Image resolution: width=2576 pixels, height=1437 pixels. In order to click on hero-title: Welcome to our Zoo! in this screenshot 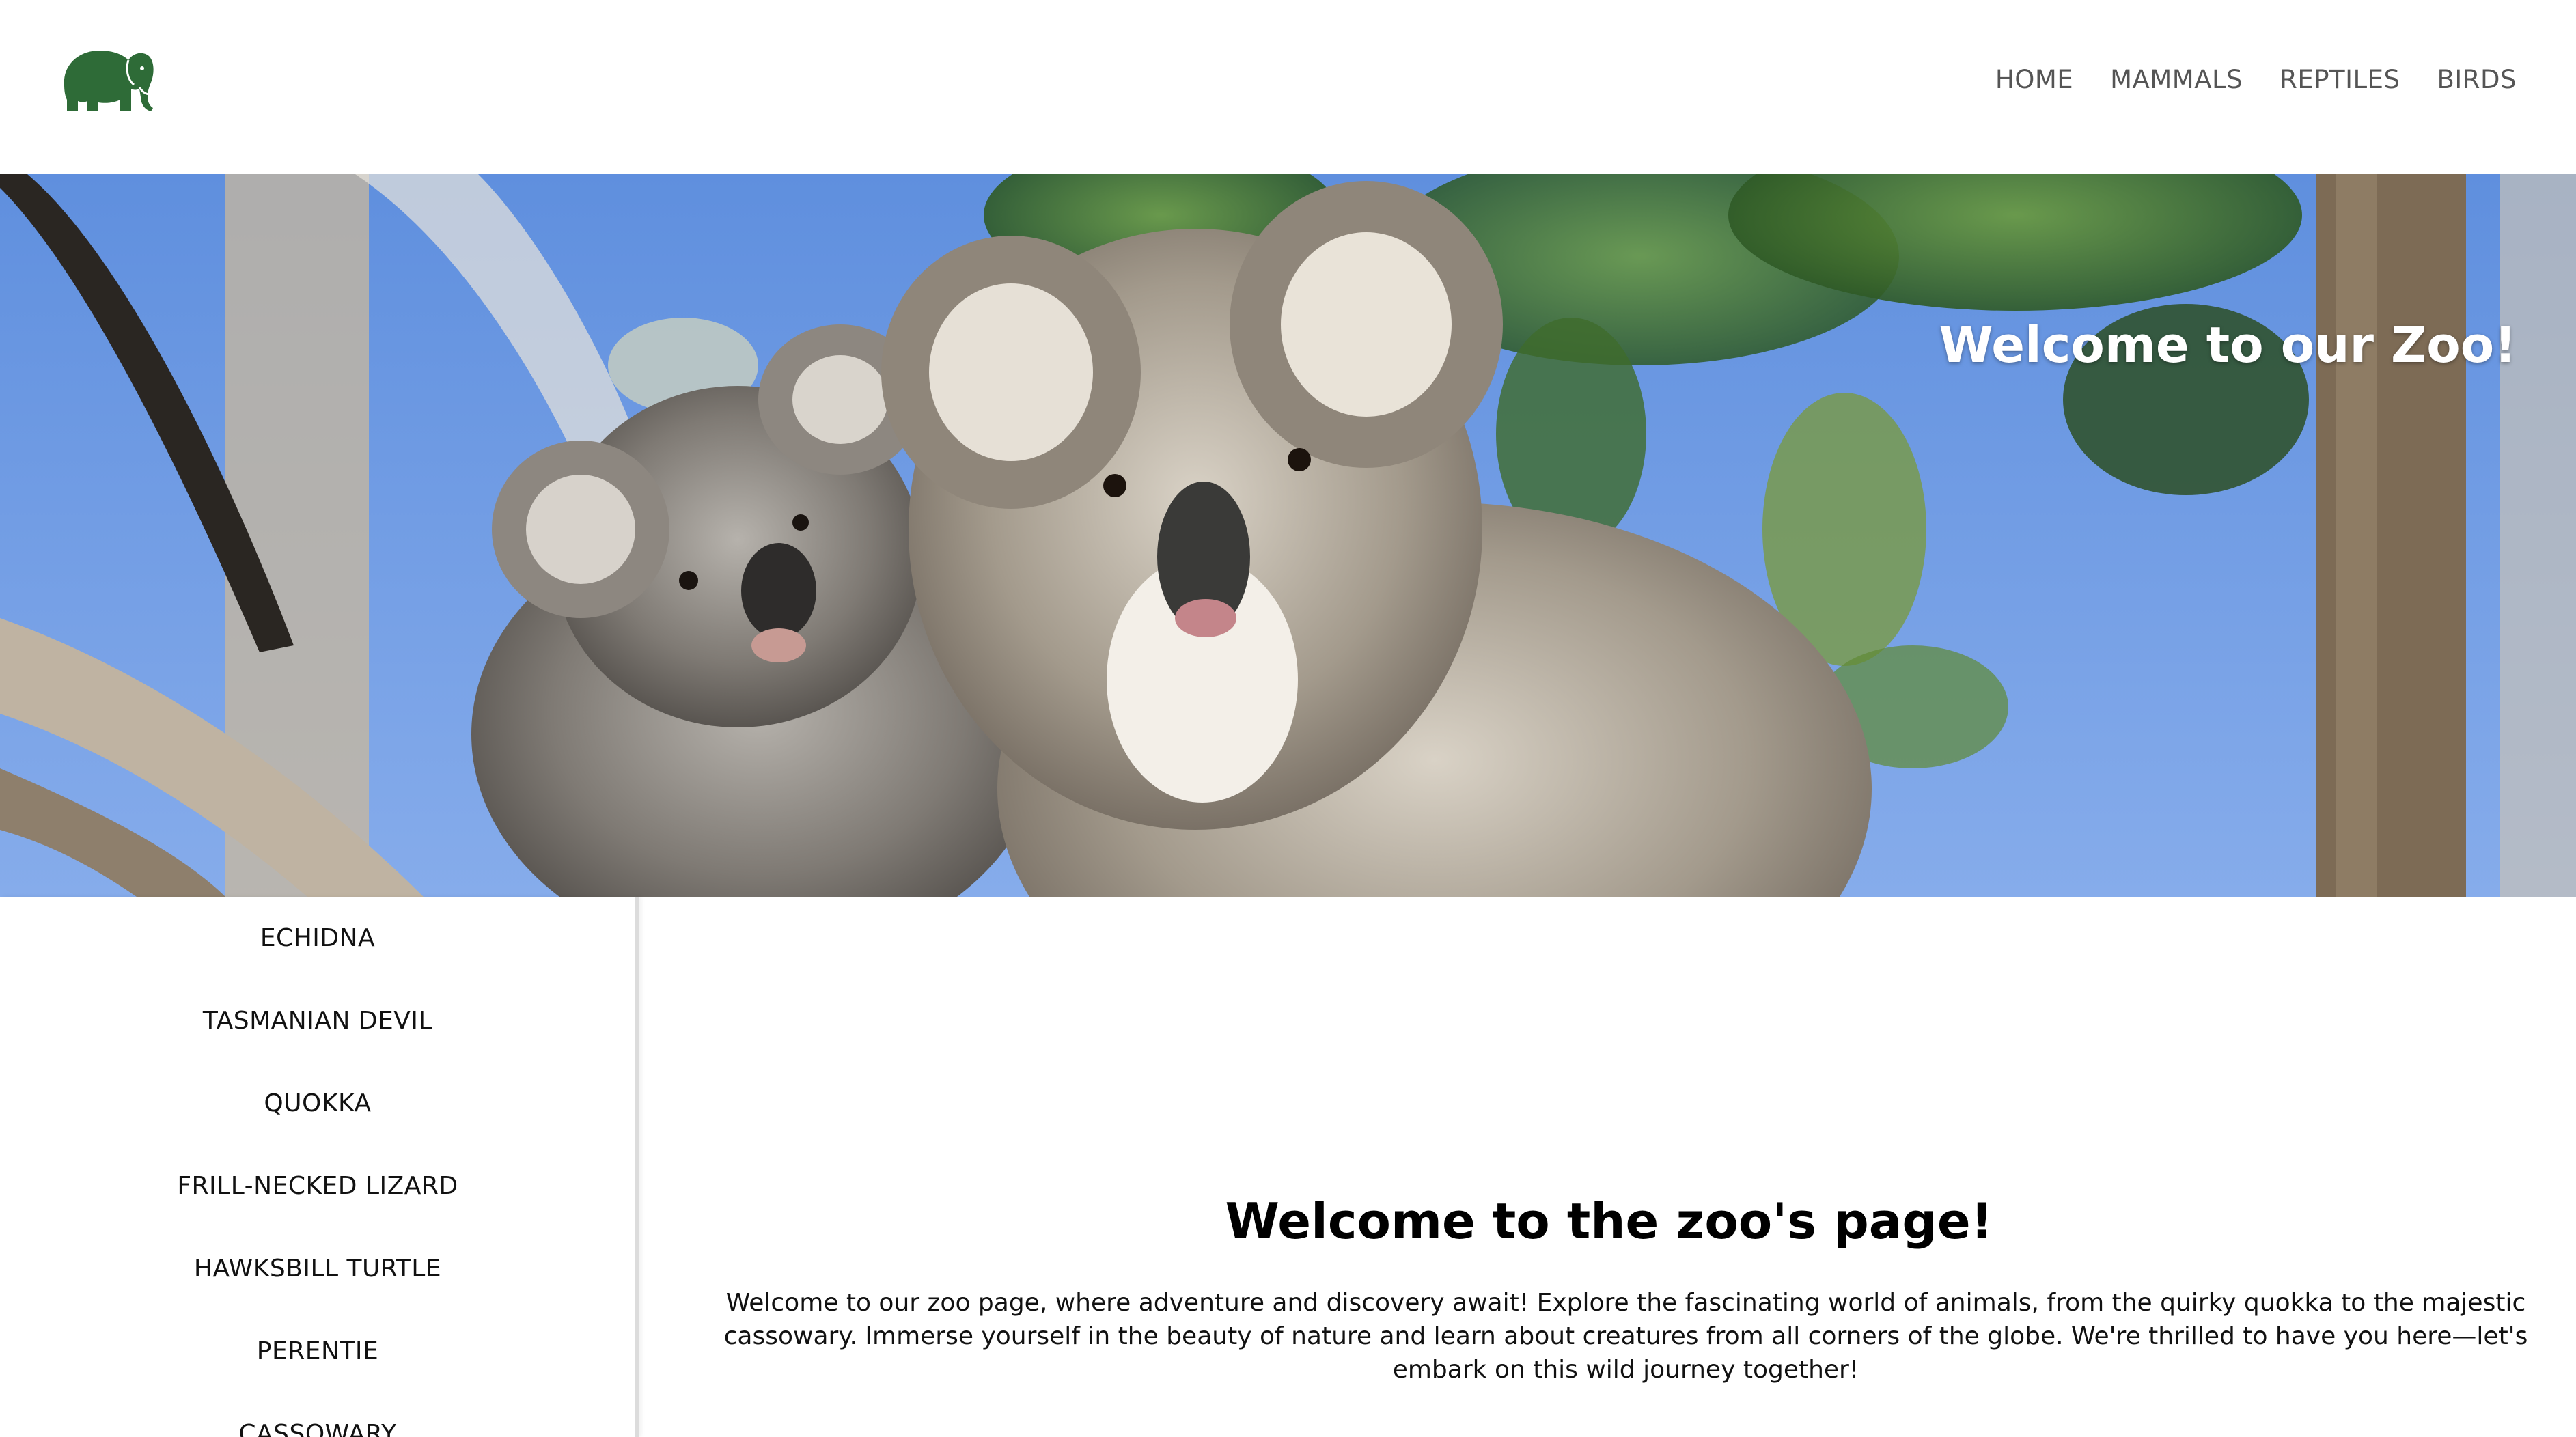, I will do `click(2228, 345)`.